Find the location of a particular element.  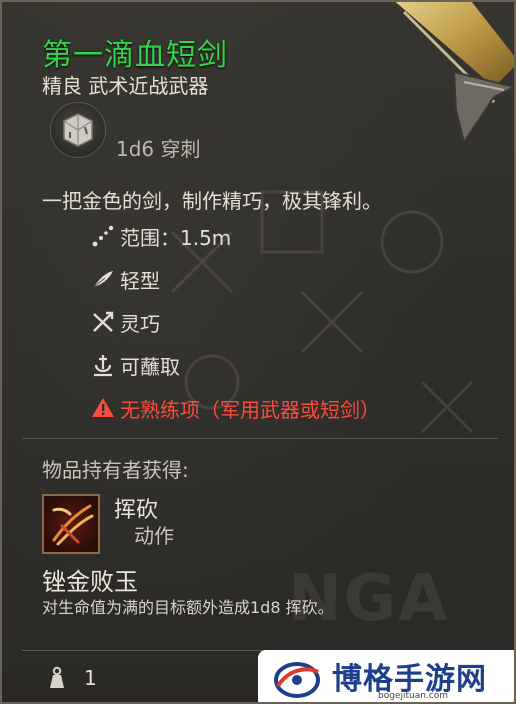

damage-dice-badge is located at coordinates (78, 130).